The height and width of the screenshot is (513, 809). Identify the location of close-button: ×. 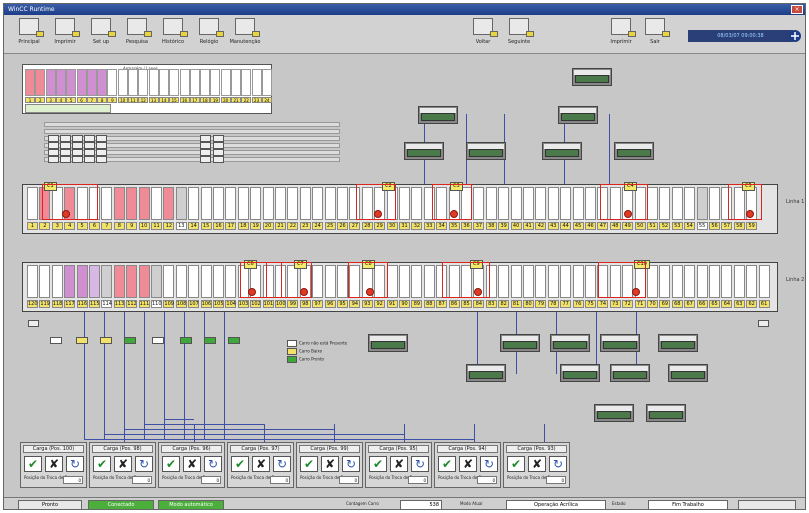
(797, 9).